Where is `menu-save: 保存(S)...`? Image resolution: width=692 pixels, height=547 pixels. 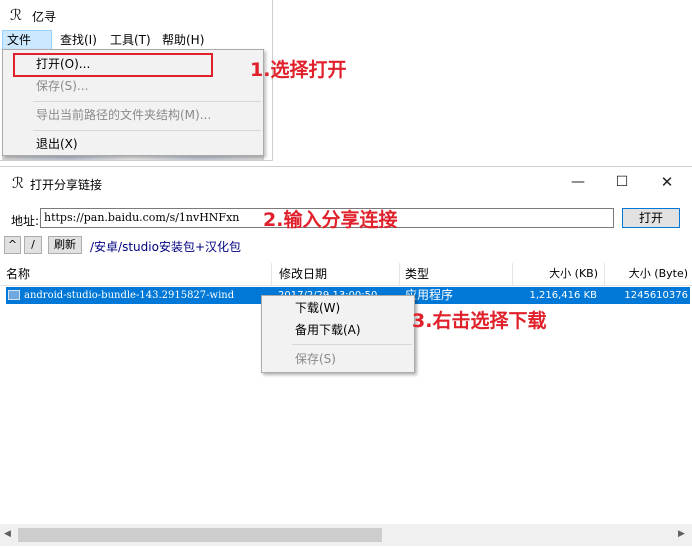 menu-save: 保存(S)... is located at coordinates (62, 86).